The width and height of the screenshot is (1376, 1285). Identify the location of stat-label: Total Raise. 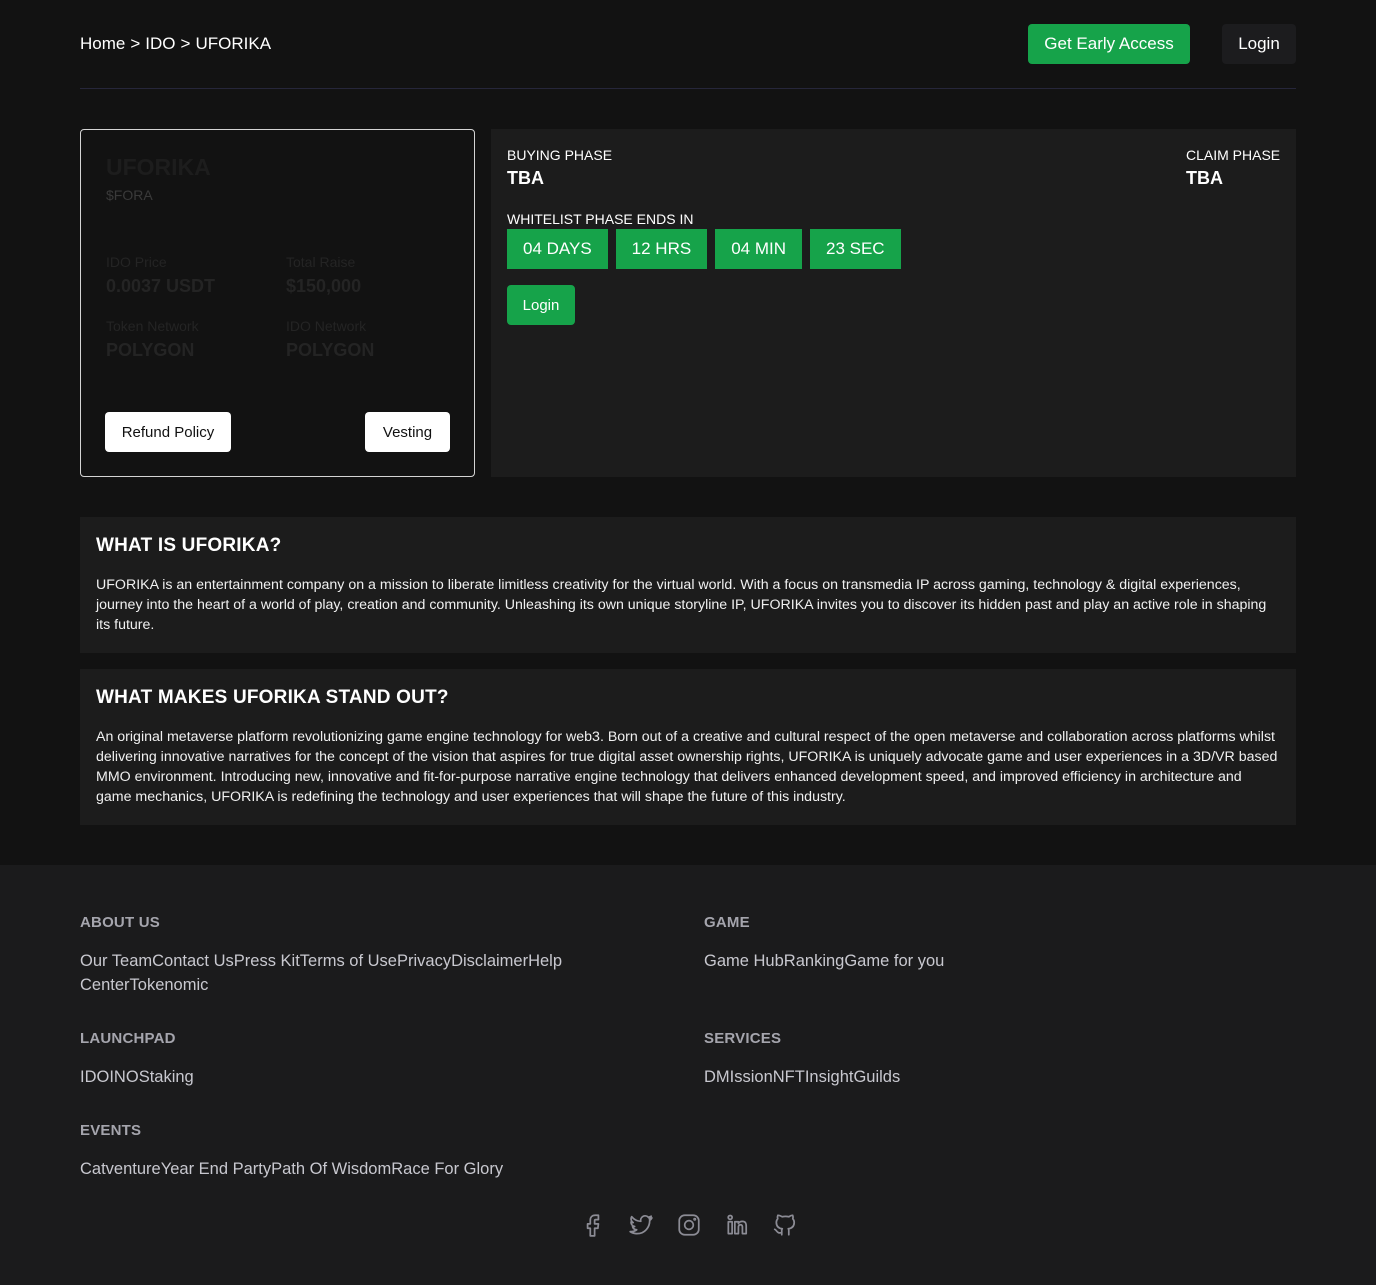
(321, 262).